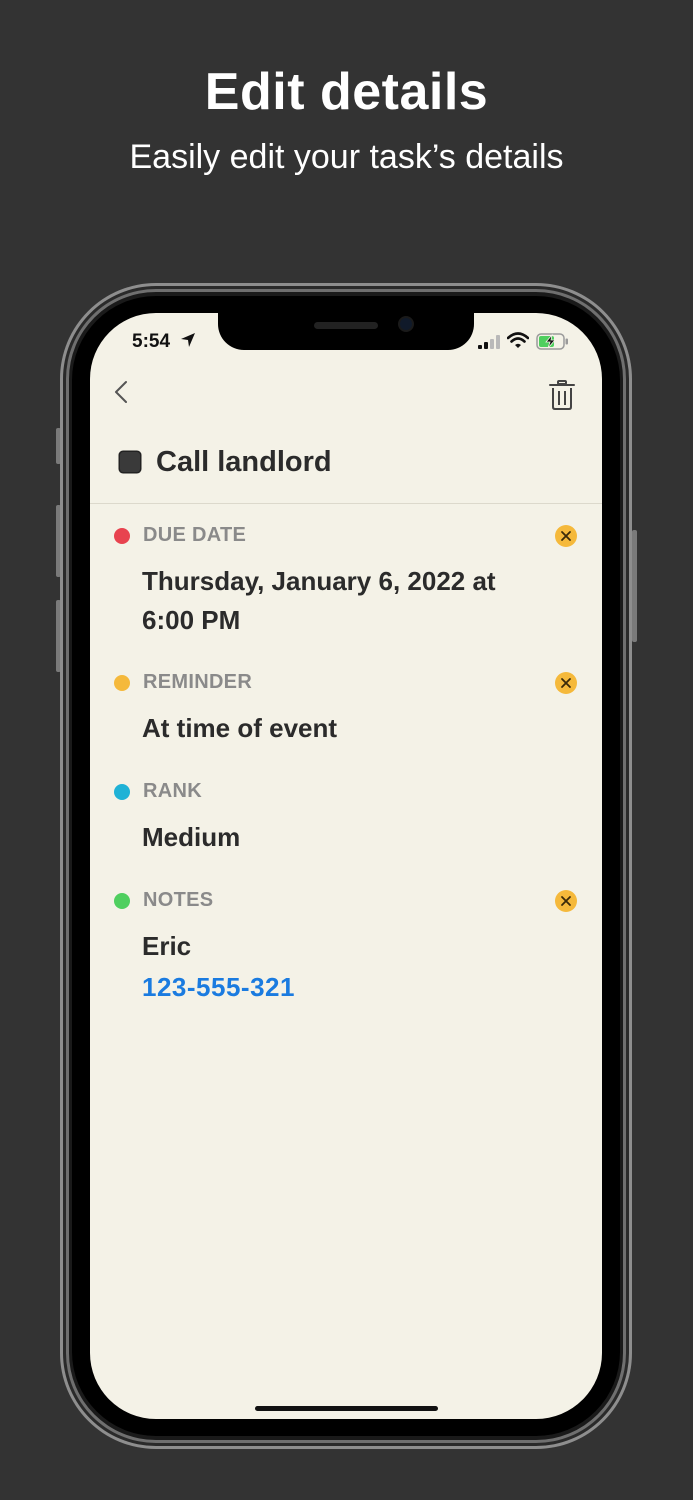  What do you see at coordinates (198, 682) in the screenshot?
I see `reminder-label: REMINDER` at bounding box center [198, 682].